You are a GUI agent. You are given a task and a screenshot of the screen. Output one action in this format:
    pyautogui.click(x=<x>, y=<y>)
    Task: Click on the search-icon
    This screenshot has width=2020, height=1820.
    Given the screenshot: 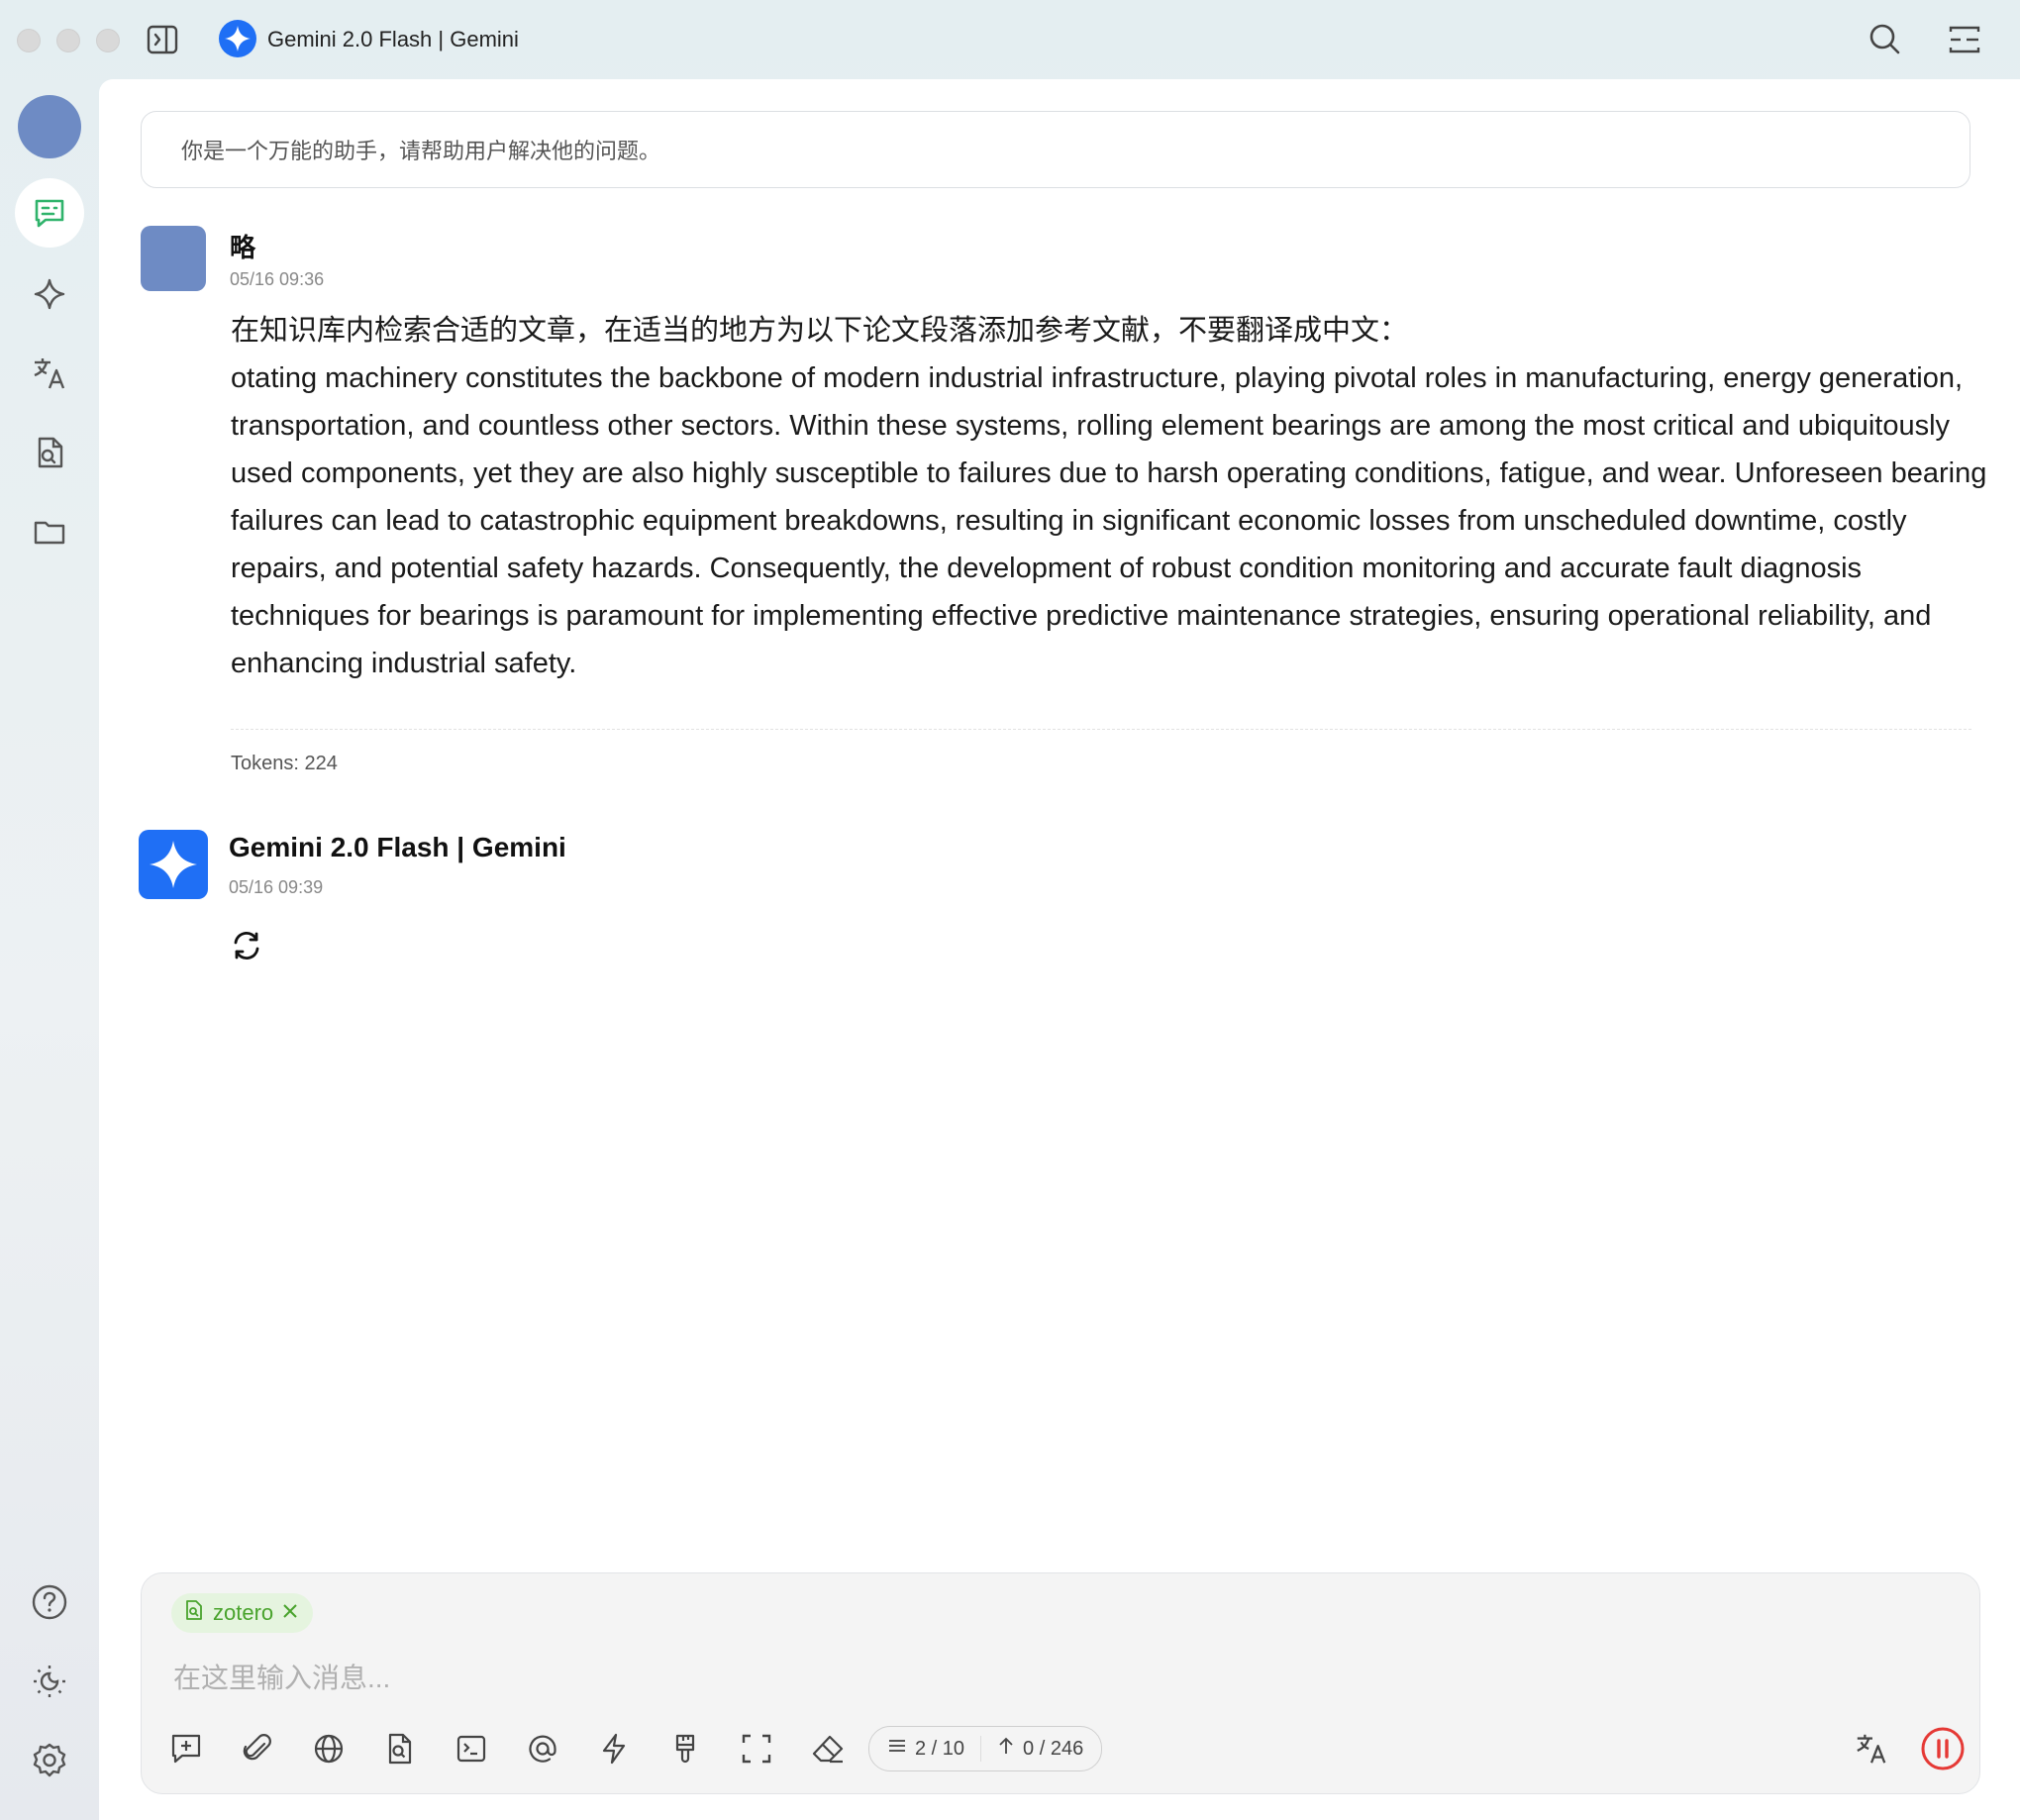 What is the action you would take?
    pyautogui.click(x=1885, y=39)
    